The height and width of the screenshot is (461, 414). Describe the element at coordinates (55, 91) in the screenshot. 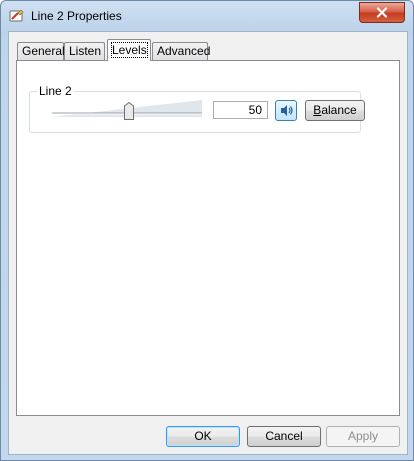

I see `group-label: Line 2` at that location.